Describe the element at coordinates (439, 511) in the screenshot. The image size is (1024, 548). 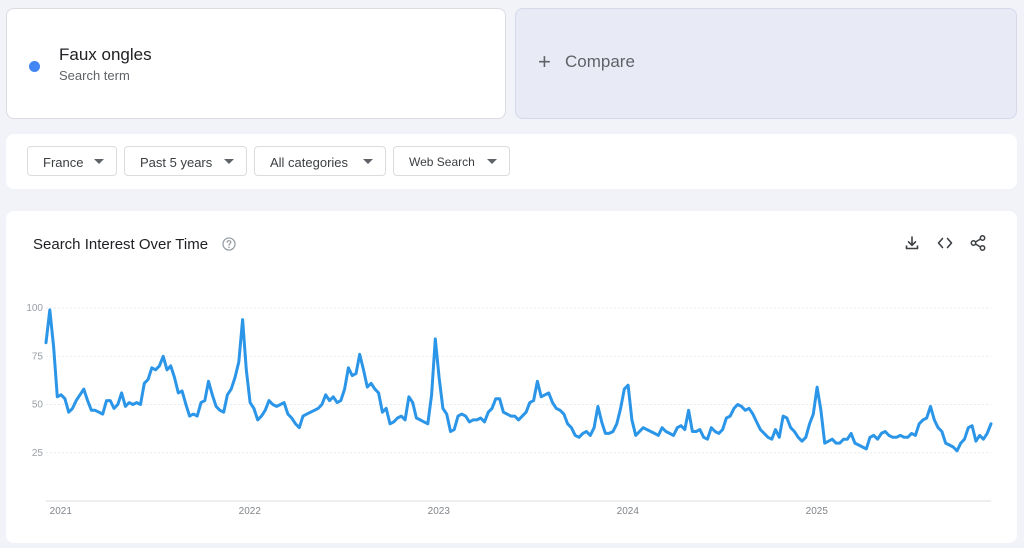
I see `x-tick-label: 2023` at that location.